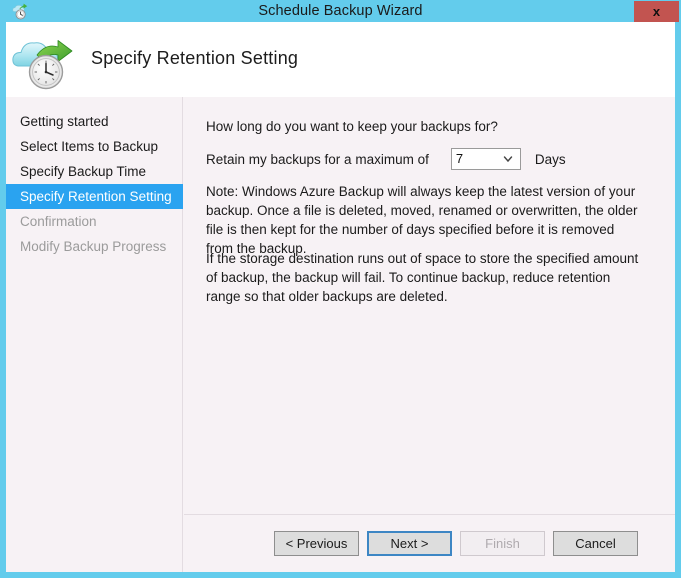  What do you see at coordinates (485, 159) in the screenshot?
I see `retention-days-select: 7` at bounding box center [485, 159].